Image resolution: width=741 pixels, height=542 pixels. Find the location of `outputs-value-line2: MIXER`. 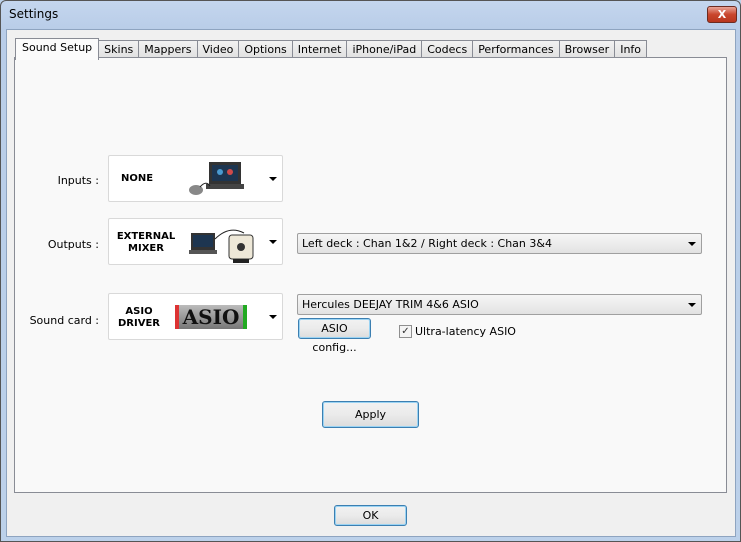

outputs-value-line2: MIXER is located at coordinates (146, 248).